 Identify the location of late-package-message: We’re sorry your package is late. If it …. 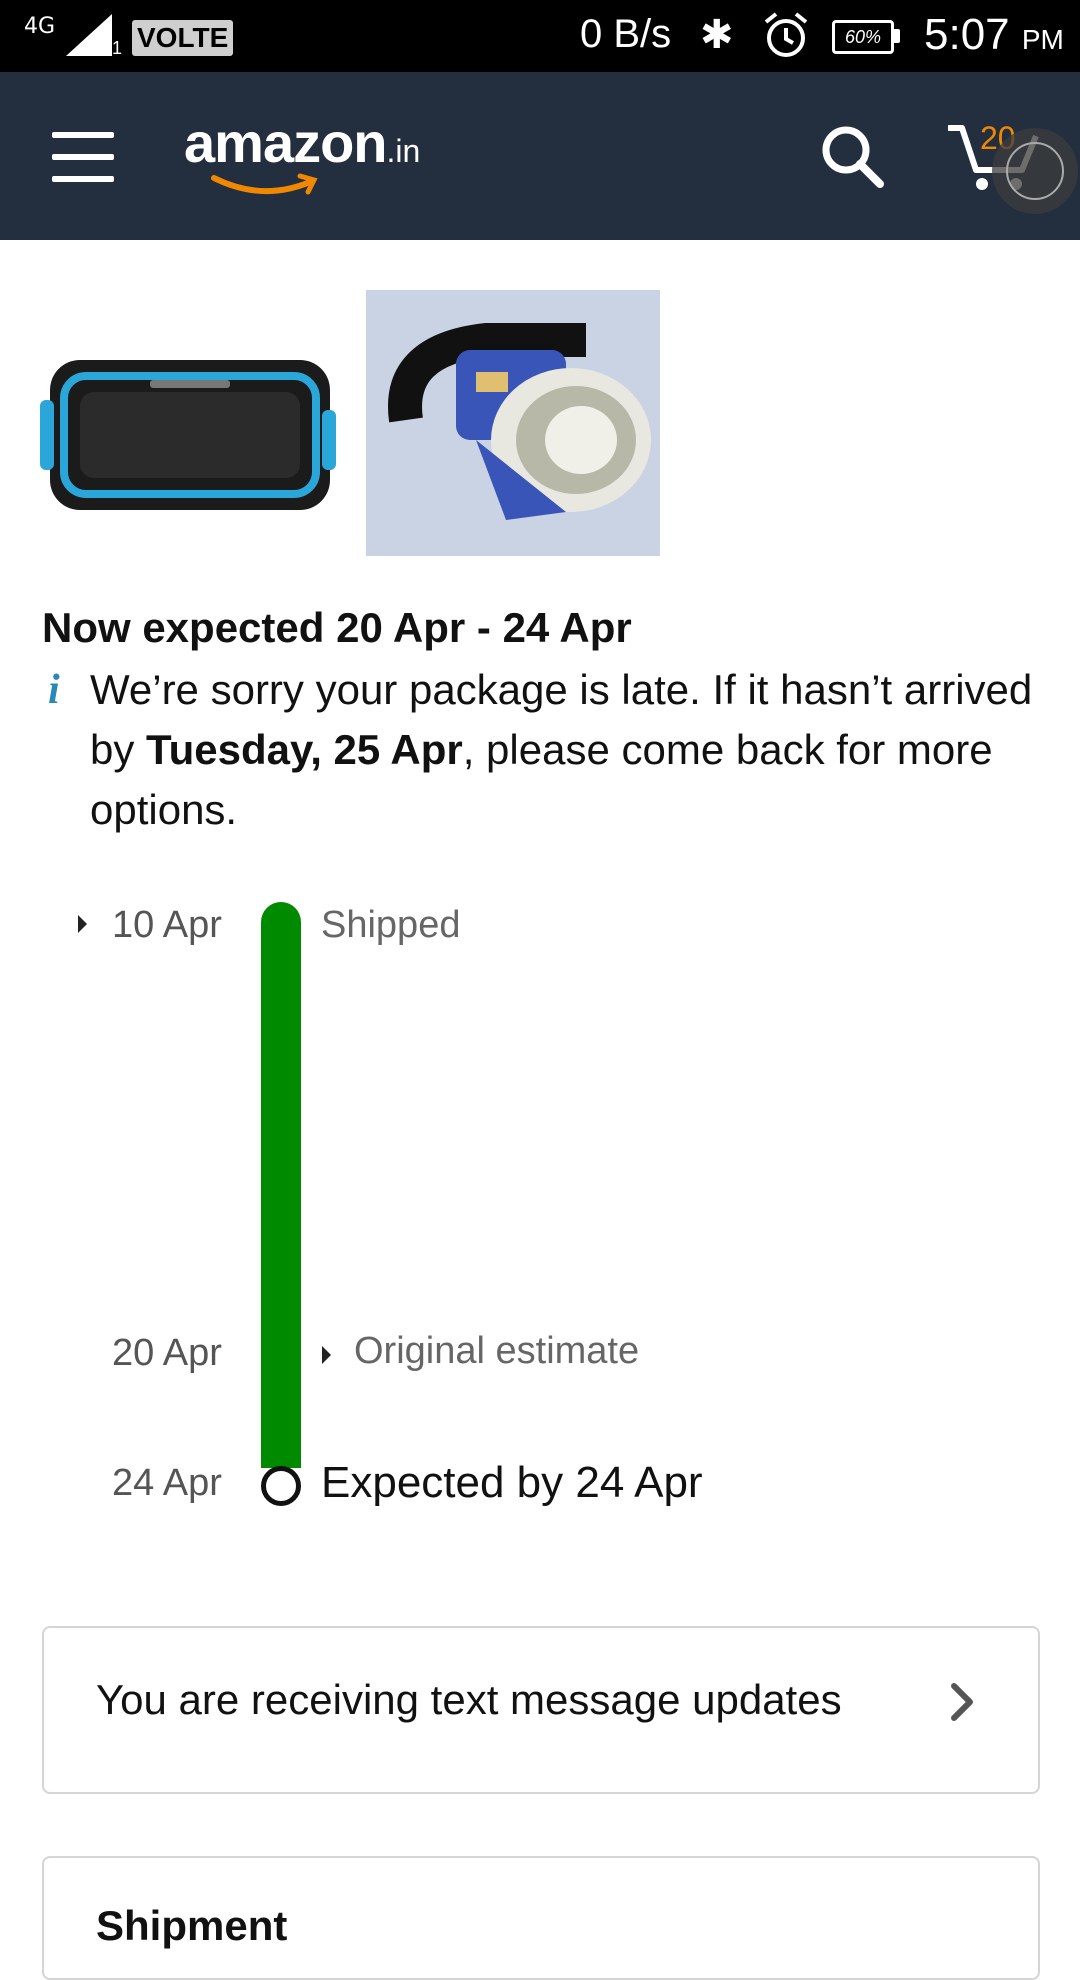
(570, 750).